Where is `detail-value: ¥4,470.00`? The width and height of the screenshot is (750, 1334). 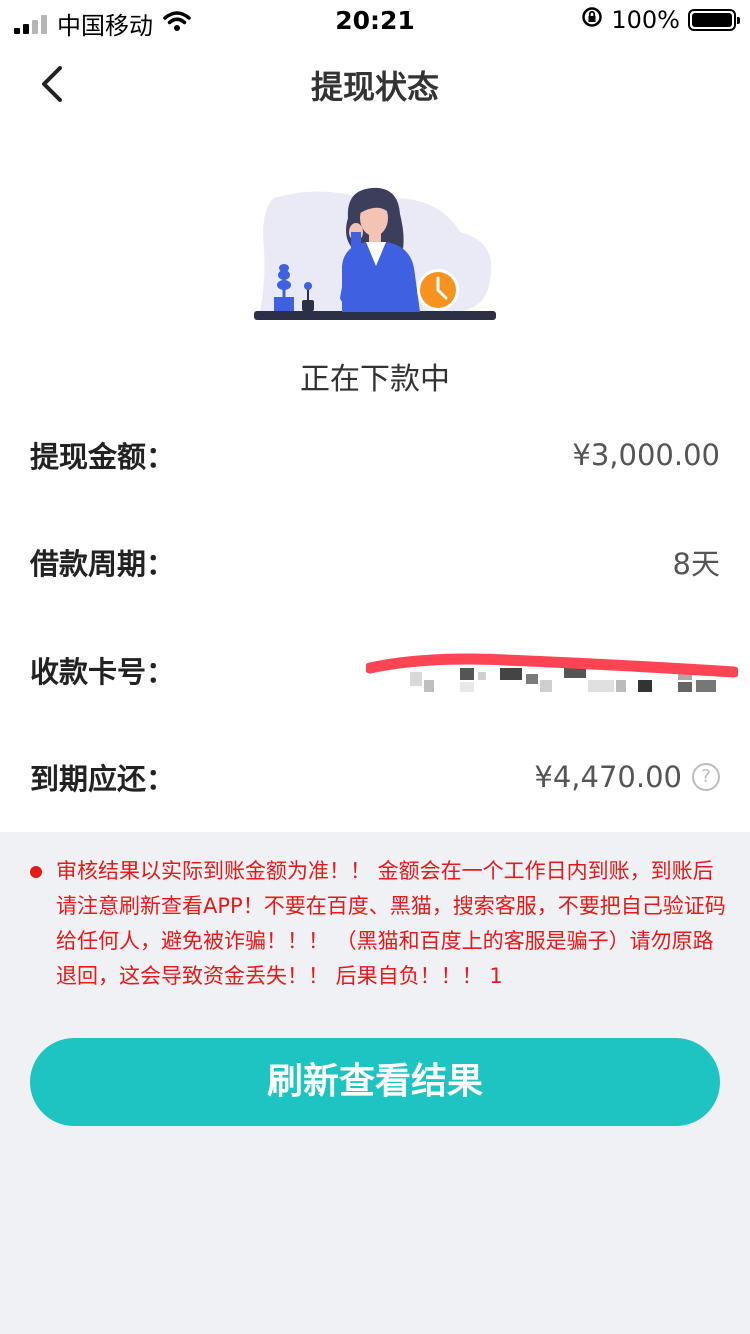 detail-value: ¥4,470.00 is located at coordinates (608, 777).